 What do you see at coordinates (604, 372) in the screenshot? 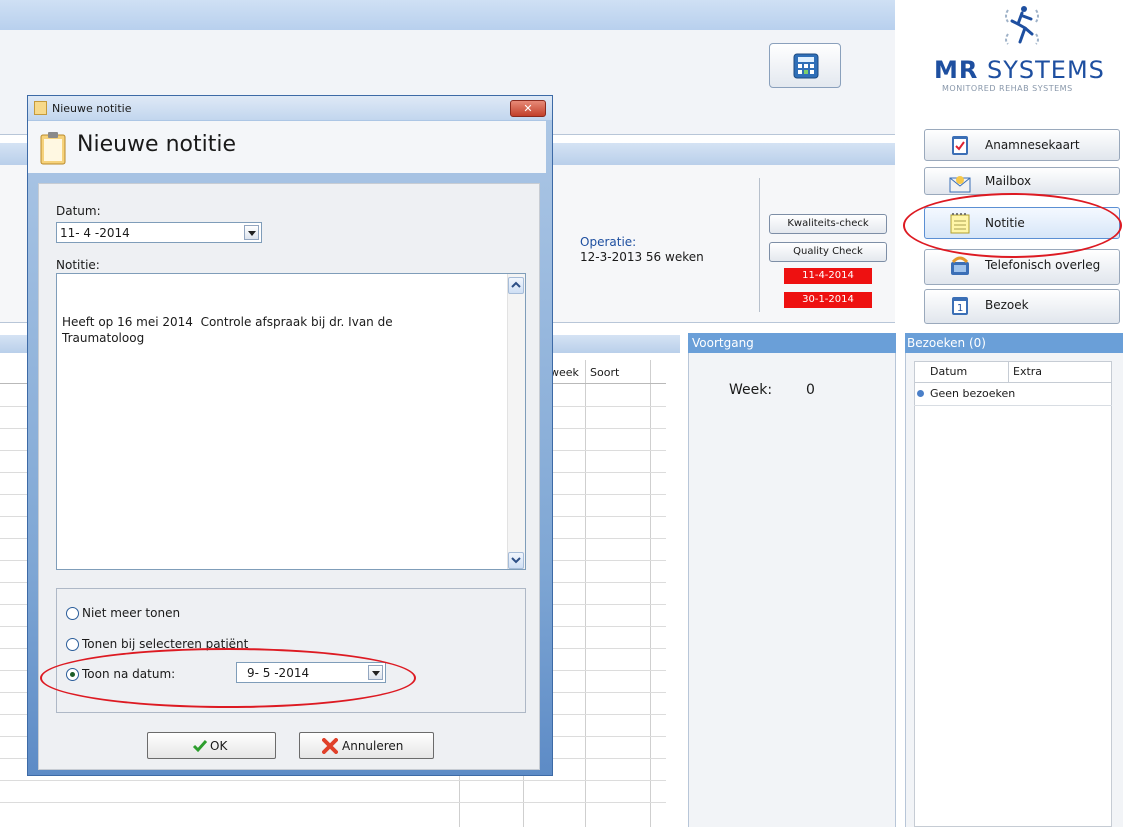
I see `column-header-soort: Soort` at bounding box center [604, 372].